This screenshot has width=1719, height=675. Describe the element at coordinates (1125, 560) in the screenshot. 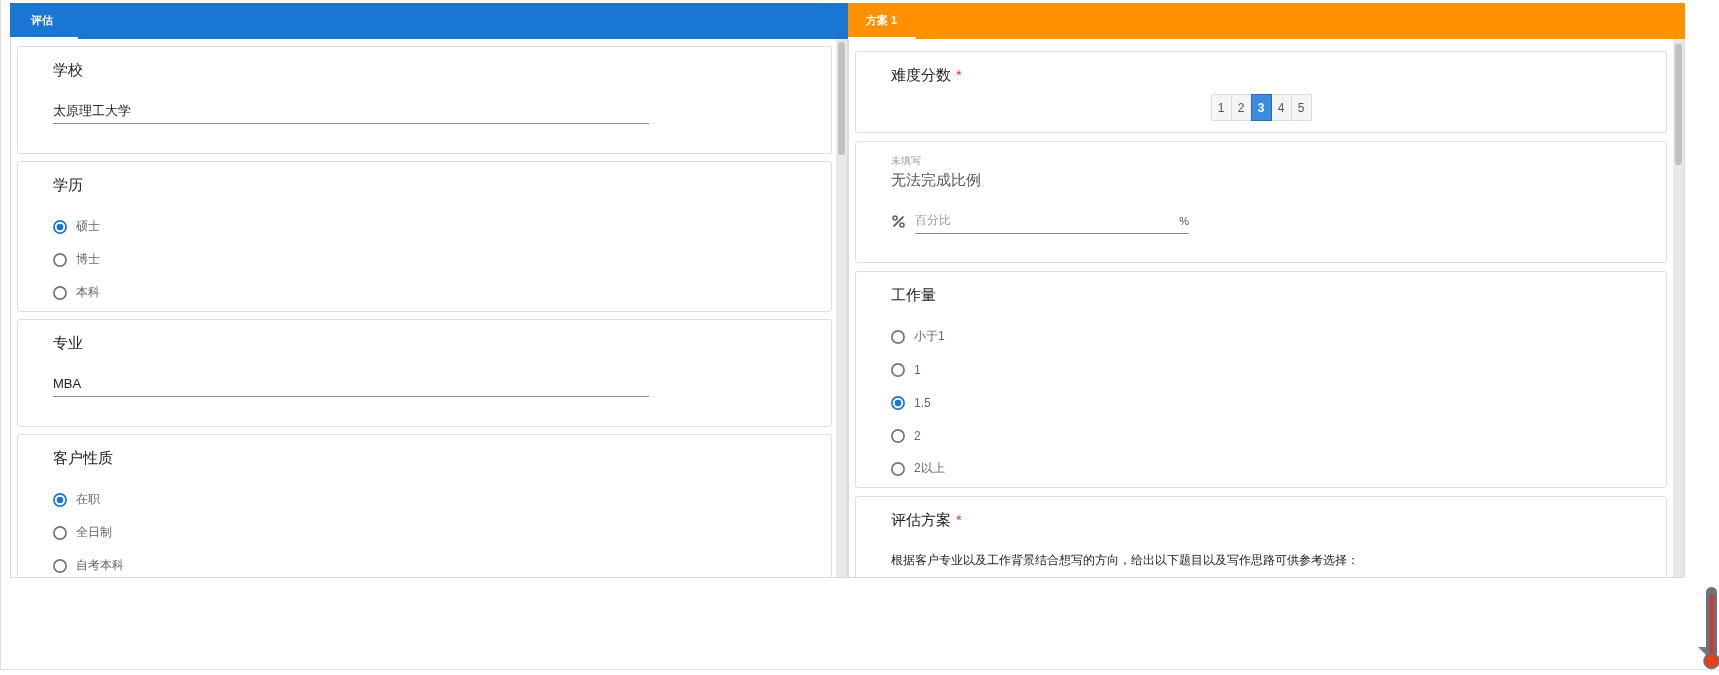

I see `question-description: 根据客户专业以及工作背景结合想写的方向，给出以下题目以及写作思路可供参考选择：` at that location.